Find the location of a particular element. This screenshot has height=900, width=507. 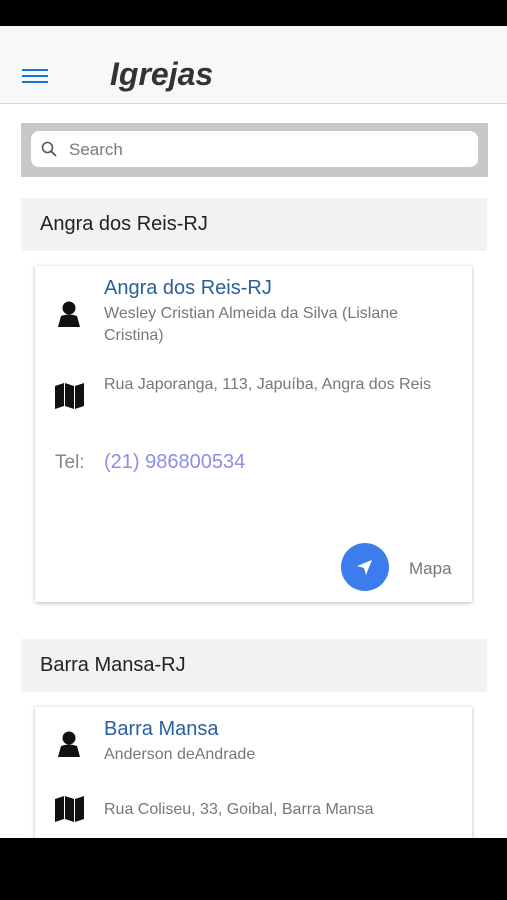

app-header: Igrejas is located at coordinates (253, 65).